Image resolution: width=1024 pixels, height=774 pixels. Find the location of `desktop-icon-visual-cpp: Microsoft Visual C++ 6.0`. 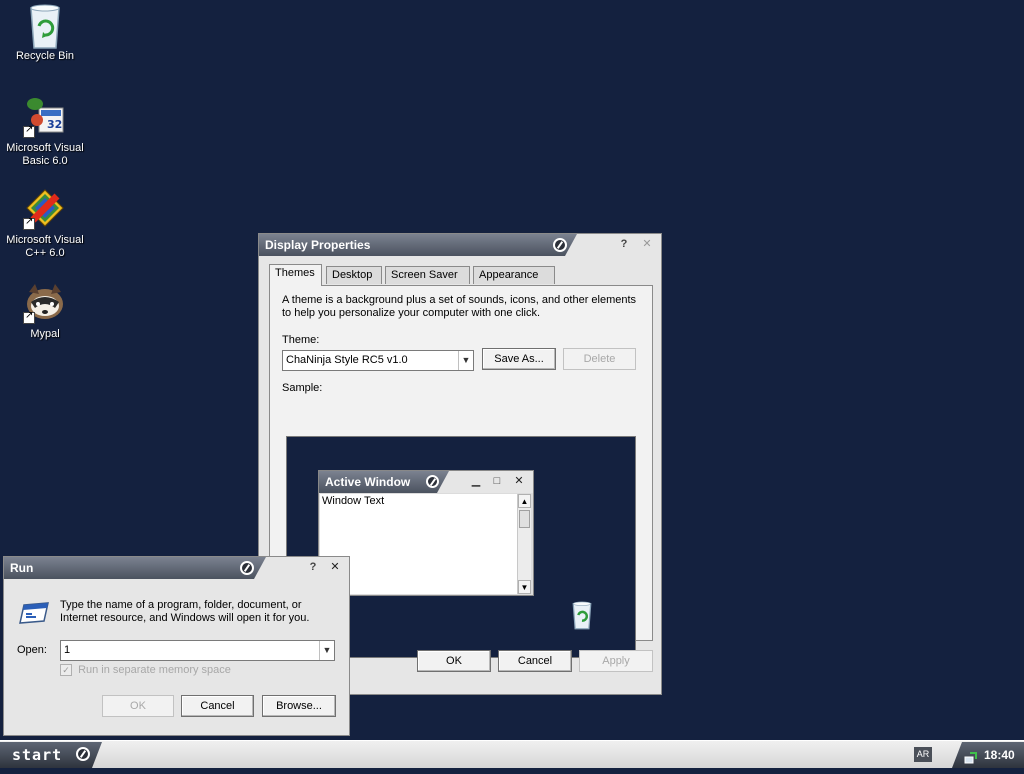

desktop-icon-visual-cpp: Microsoft Visual C++ 6.0 is located at coordinates (45, 223).